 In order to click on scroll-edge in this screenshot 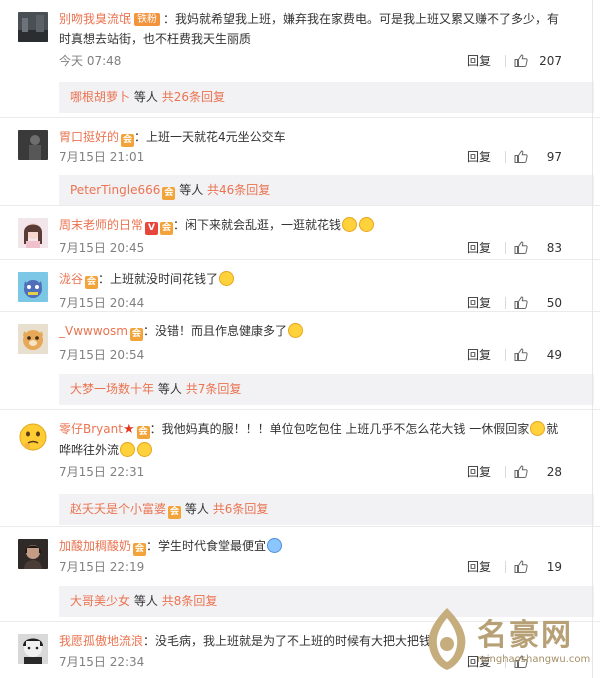, I will do `click(592, 339)`.